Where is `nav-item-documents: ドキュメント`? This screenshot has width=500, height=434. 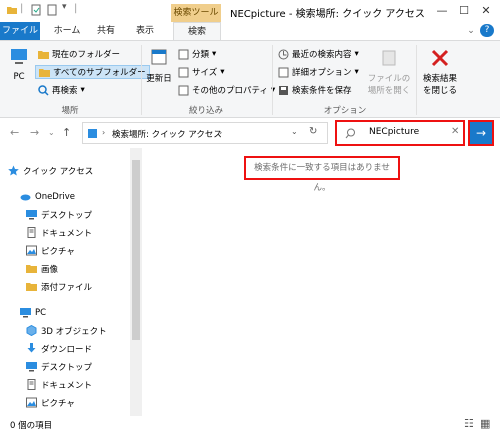
nav-item-documents: ドキュメント is located at coordinates (59, 232).